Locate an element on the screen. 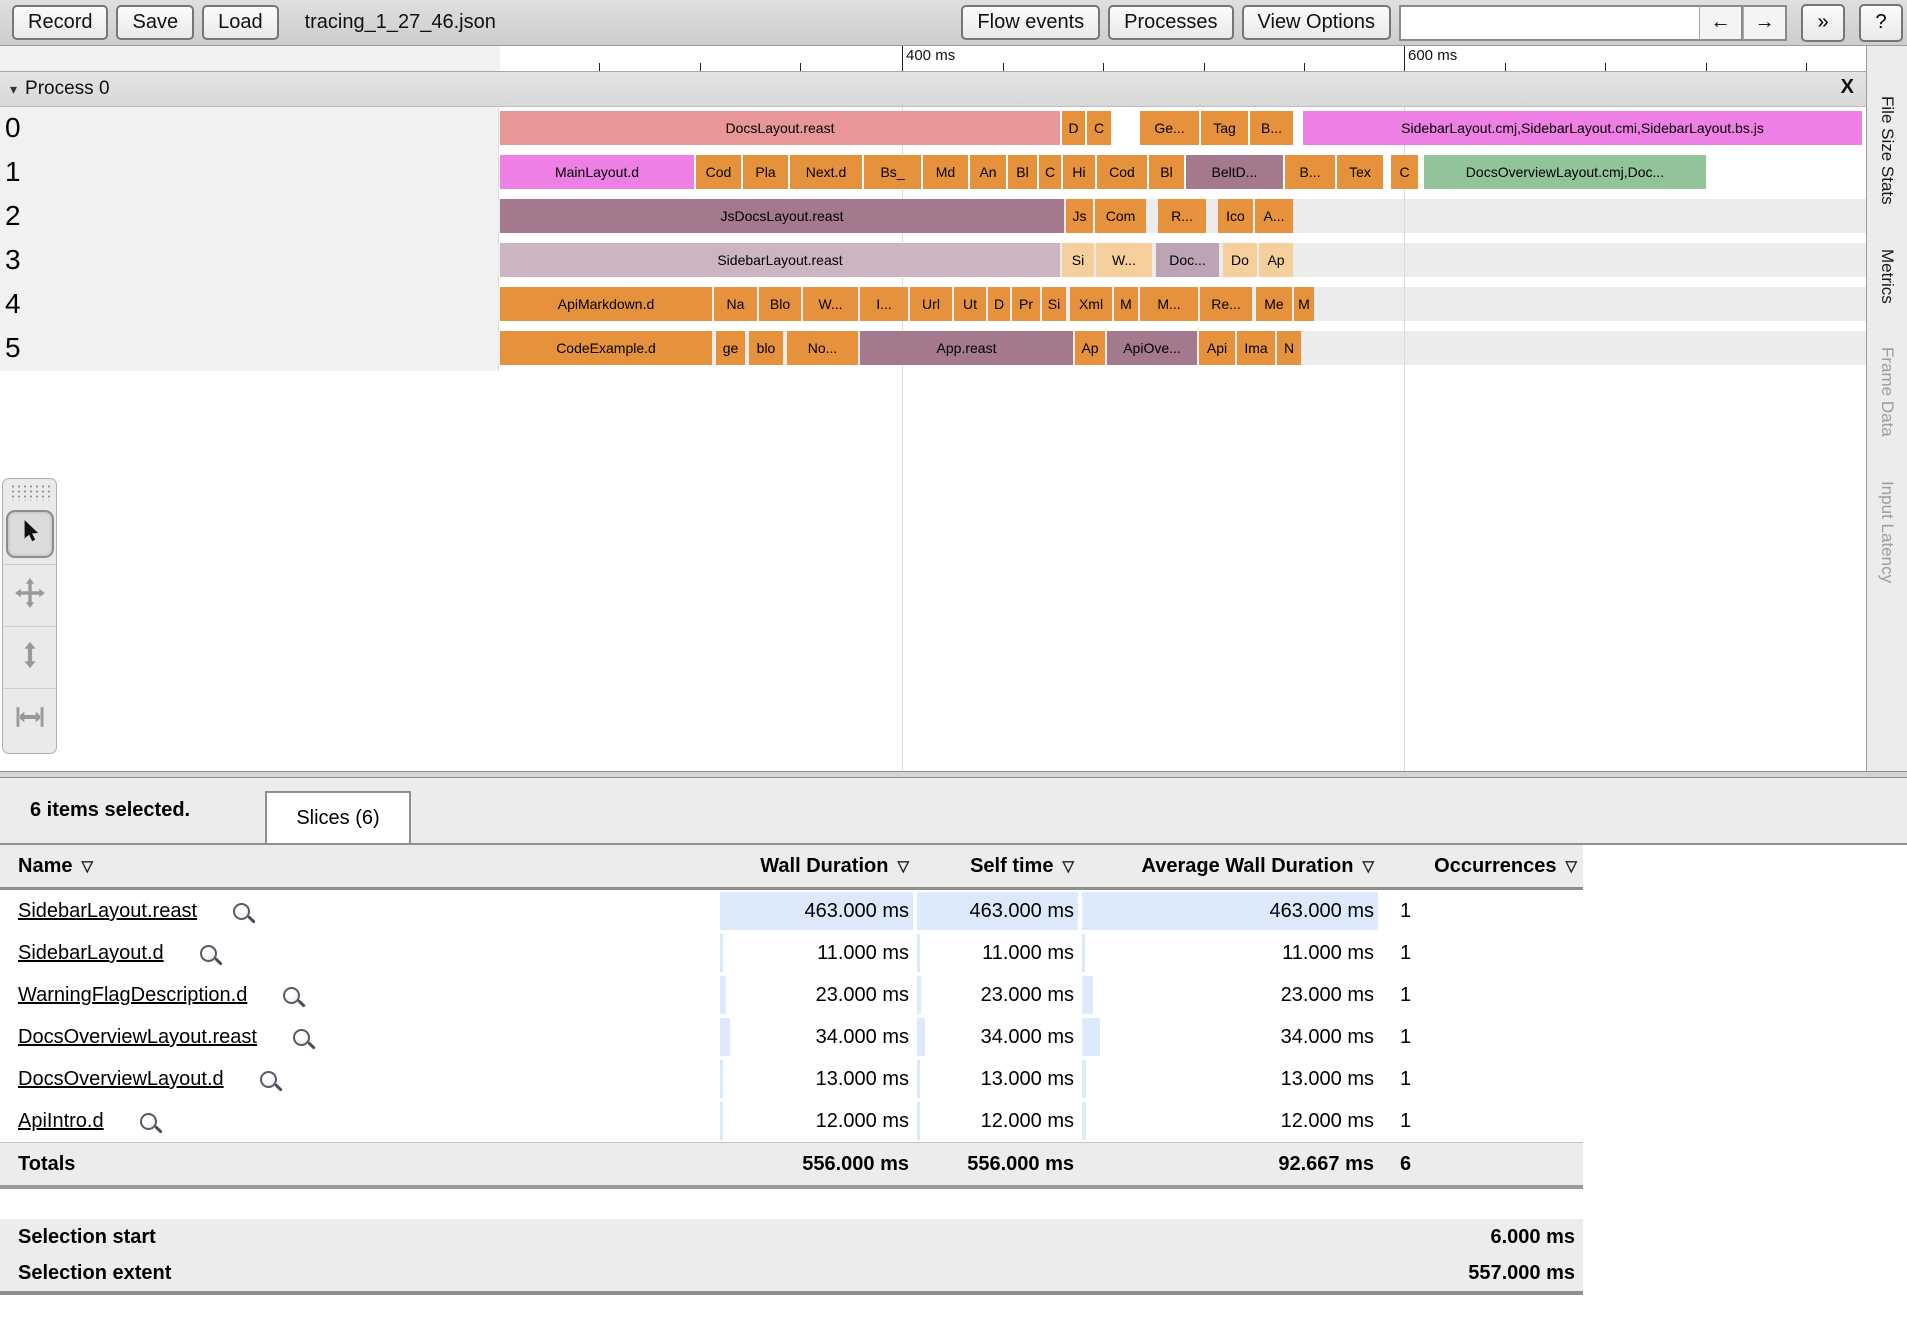 The height and width of the screenshot is (1319, 1907). trace-slice: JsDocsLayout.reast is located at coordinates (782, 216).